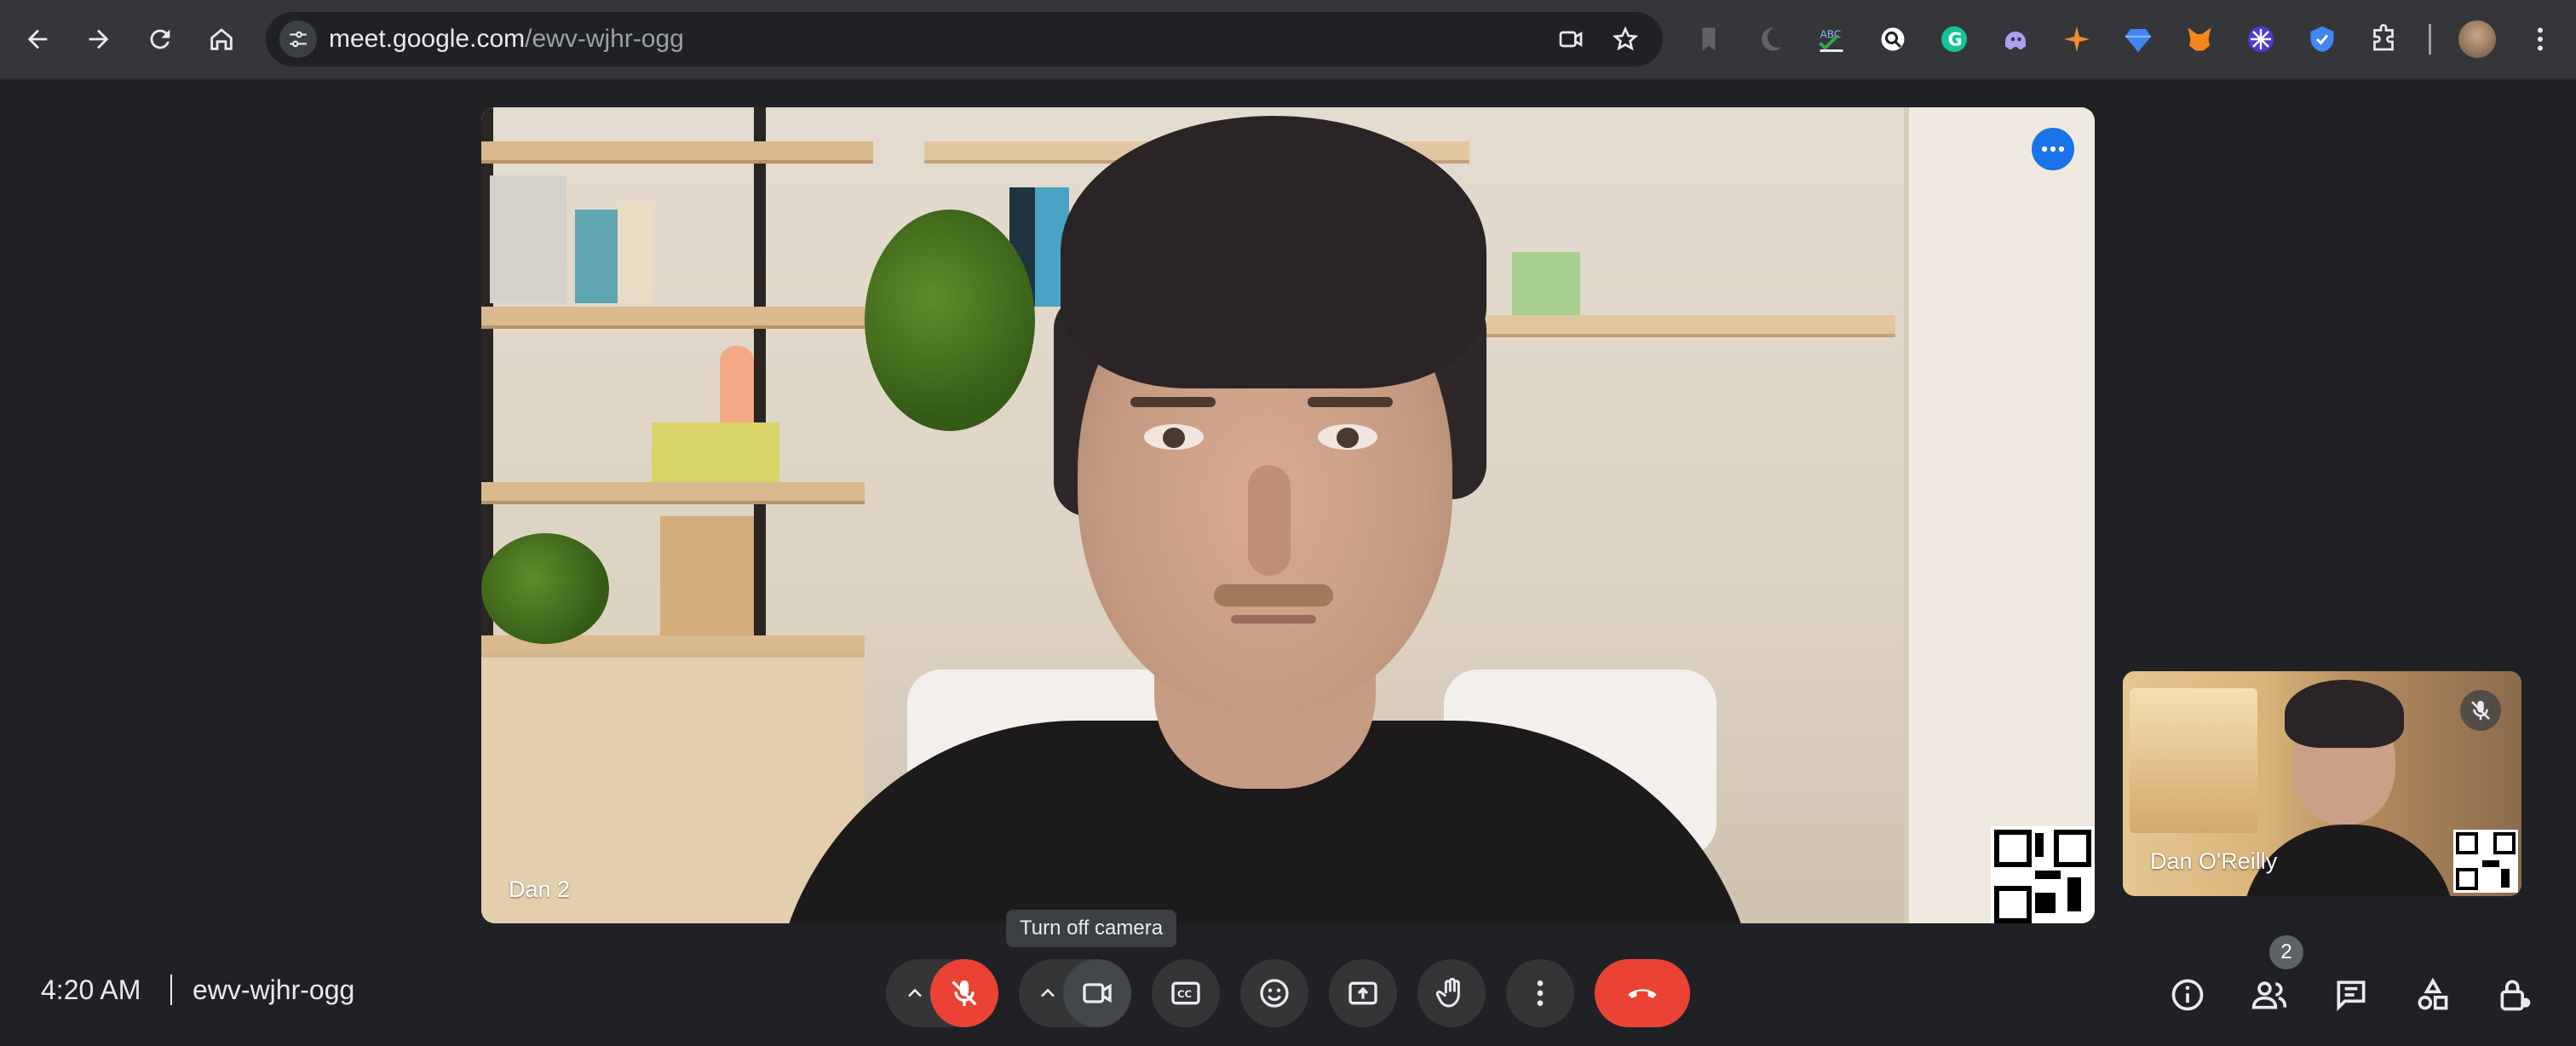  What do you see at coordinates (1091, 928) in the screenshot?
I see `camera-tooltip: Turn off camera` at bounding box center [1091, 928].